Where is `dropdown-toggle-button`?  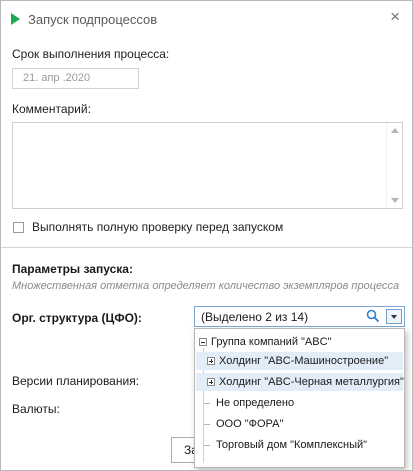
dropdown-toggle-button is located at coordinates (394, 316).